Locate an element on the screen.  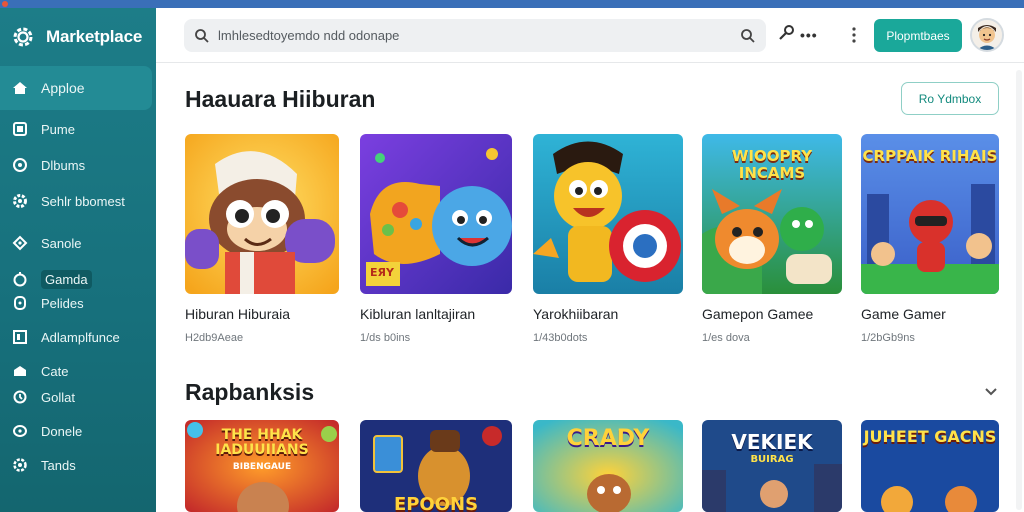
section-title: Rapbanksis is located at coordinates (250, 392).